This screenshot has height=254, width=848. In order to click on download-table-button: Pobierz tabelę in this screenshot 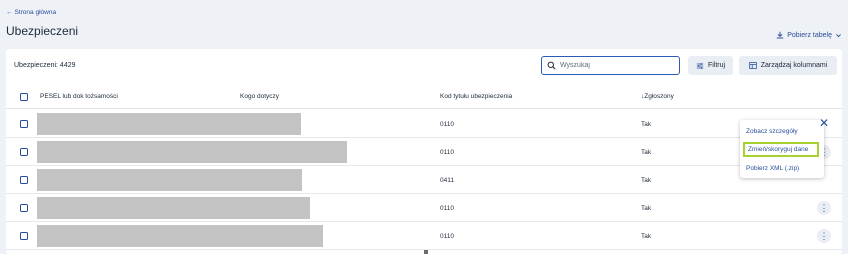, I will do `click(809, 35)`.